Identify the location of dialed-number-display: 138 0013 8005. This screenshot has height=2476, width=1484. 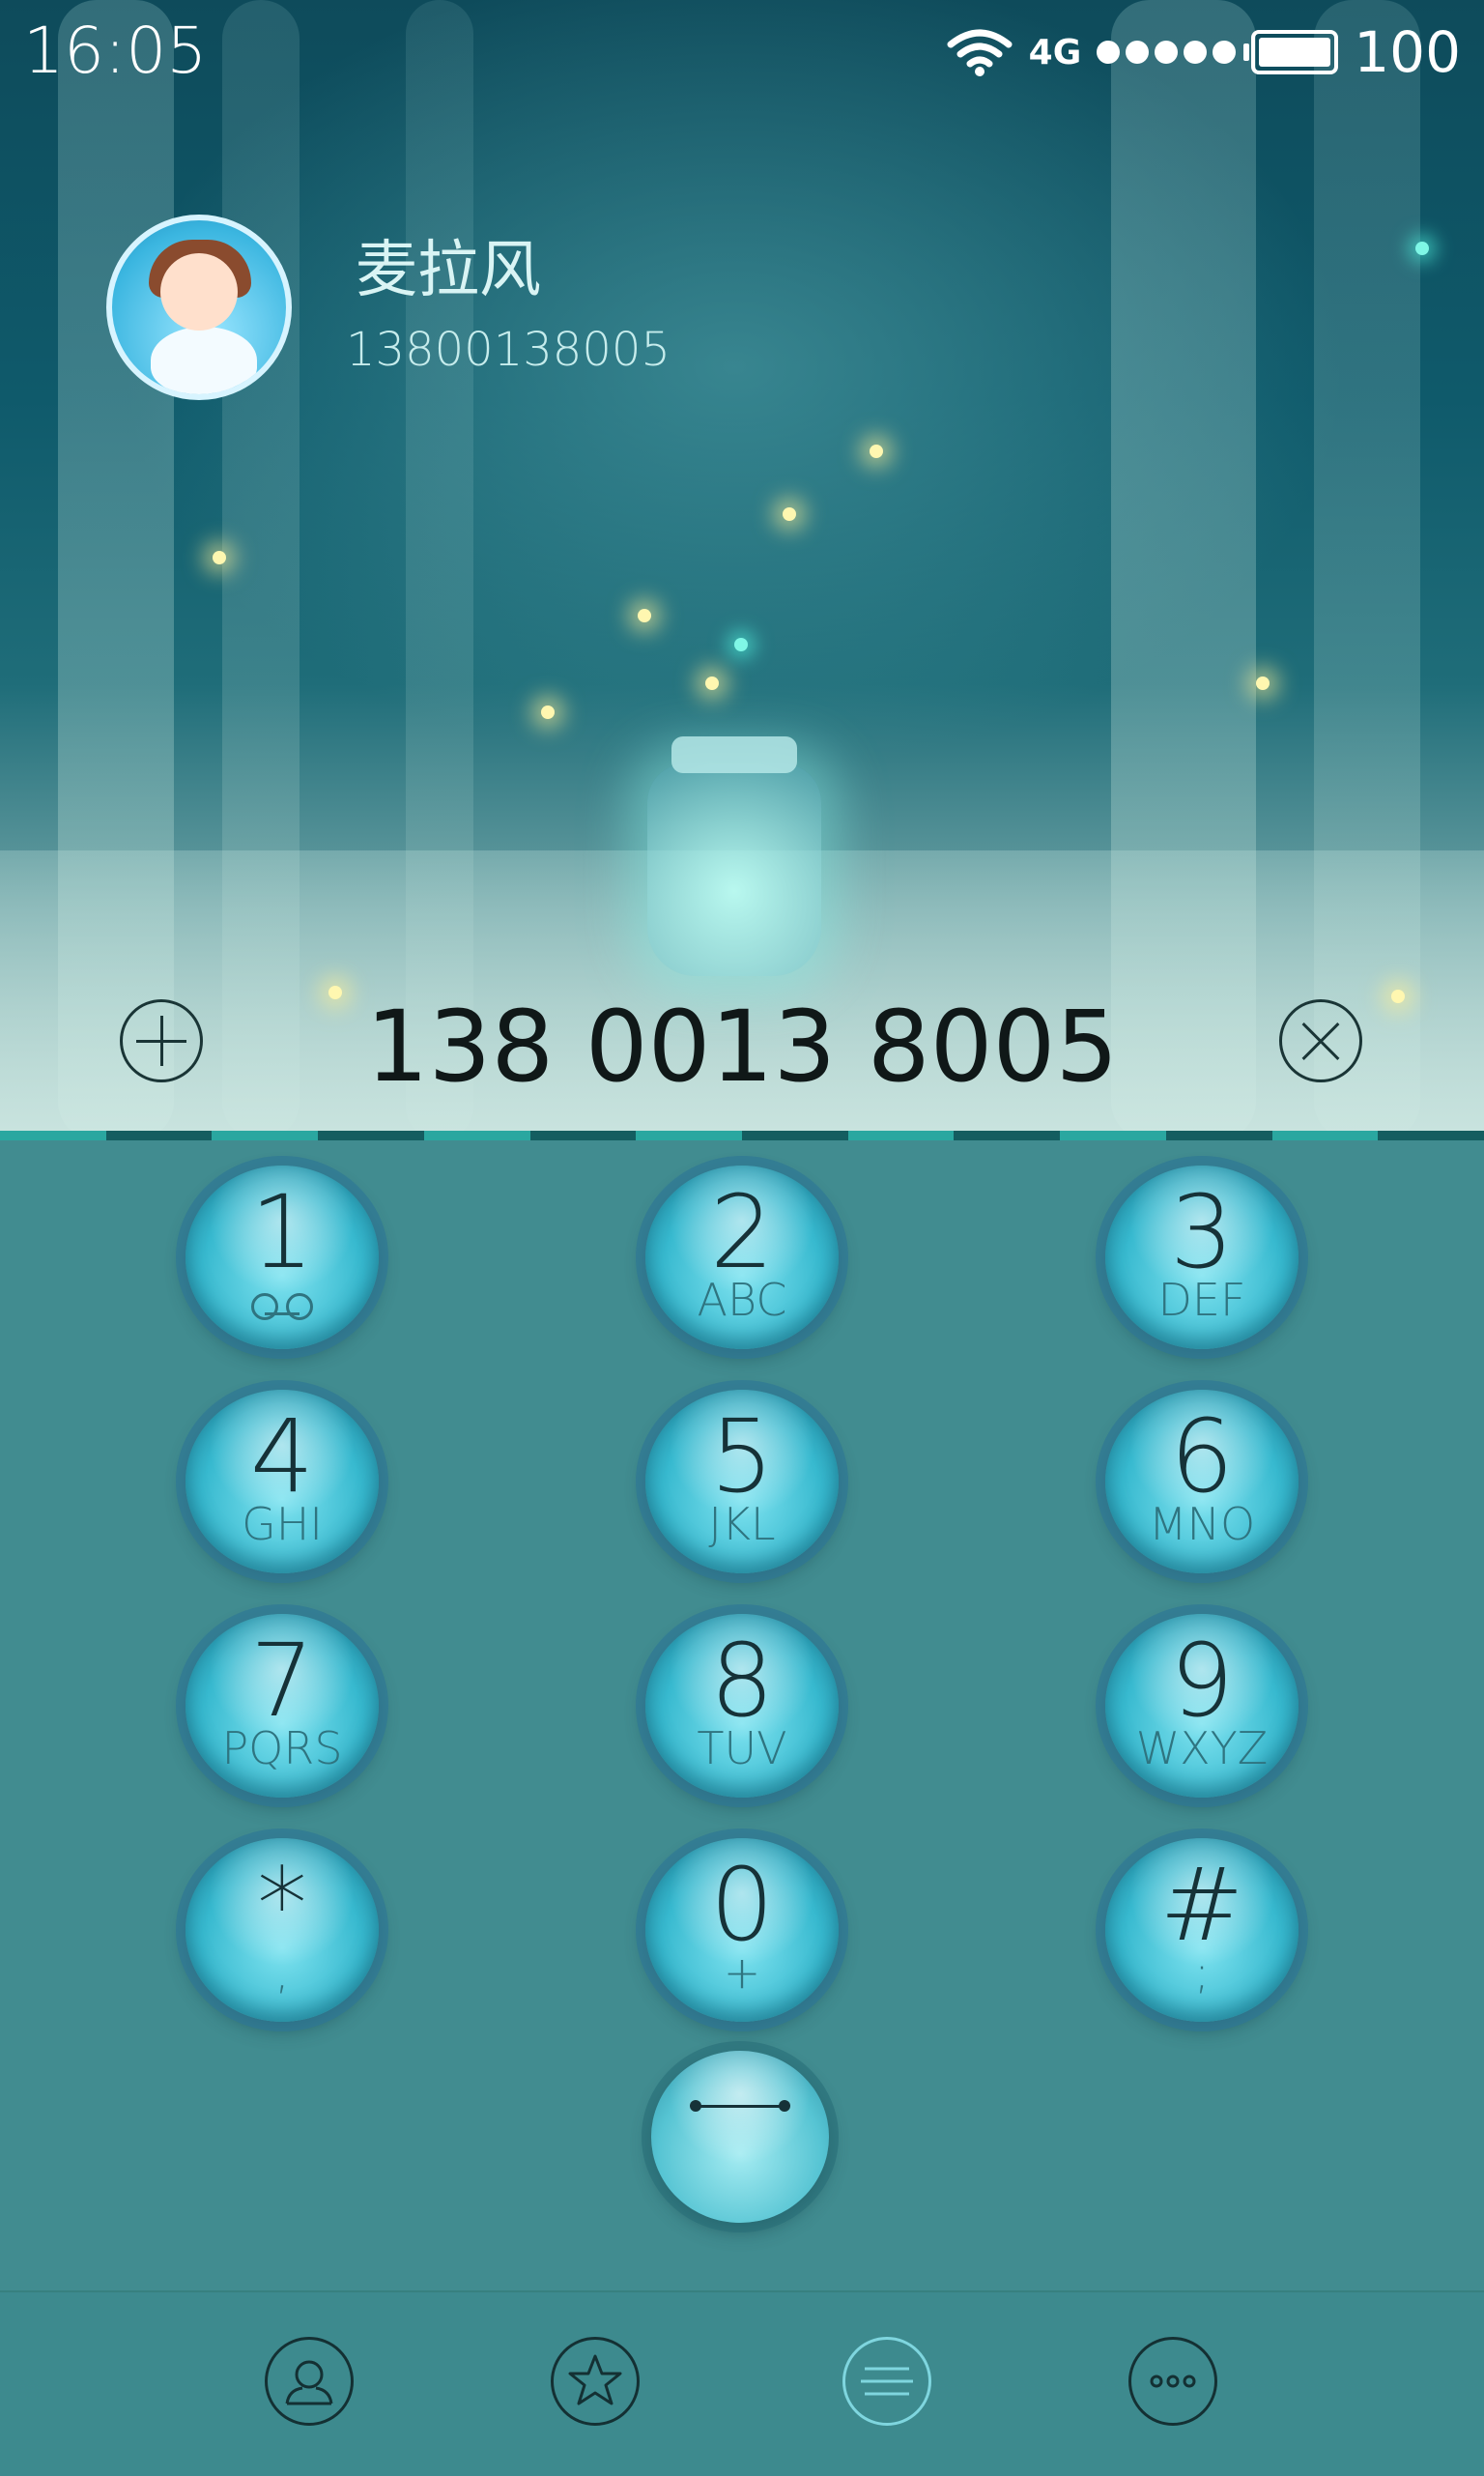
(742, 1047).